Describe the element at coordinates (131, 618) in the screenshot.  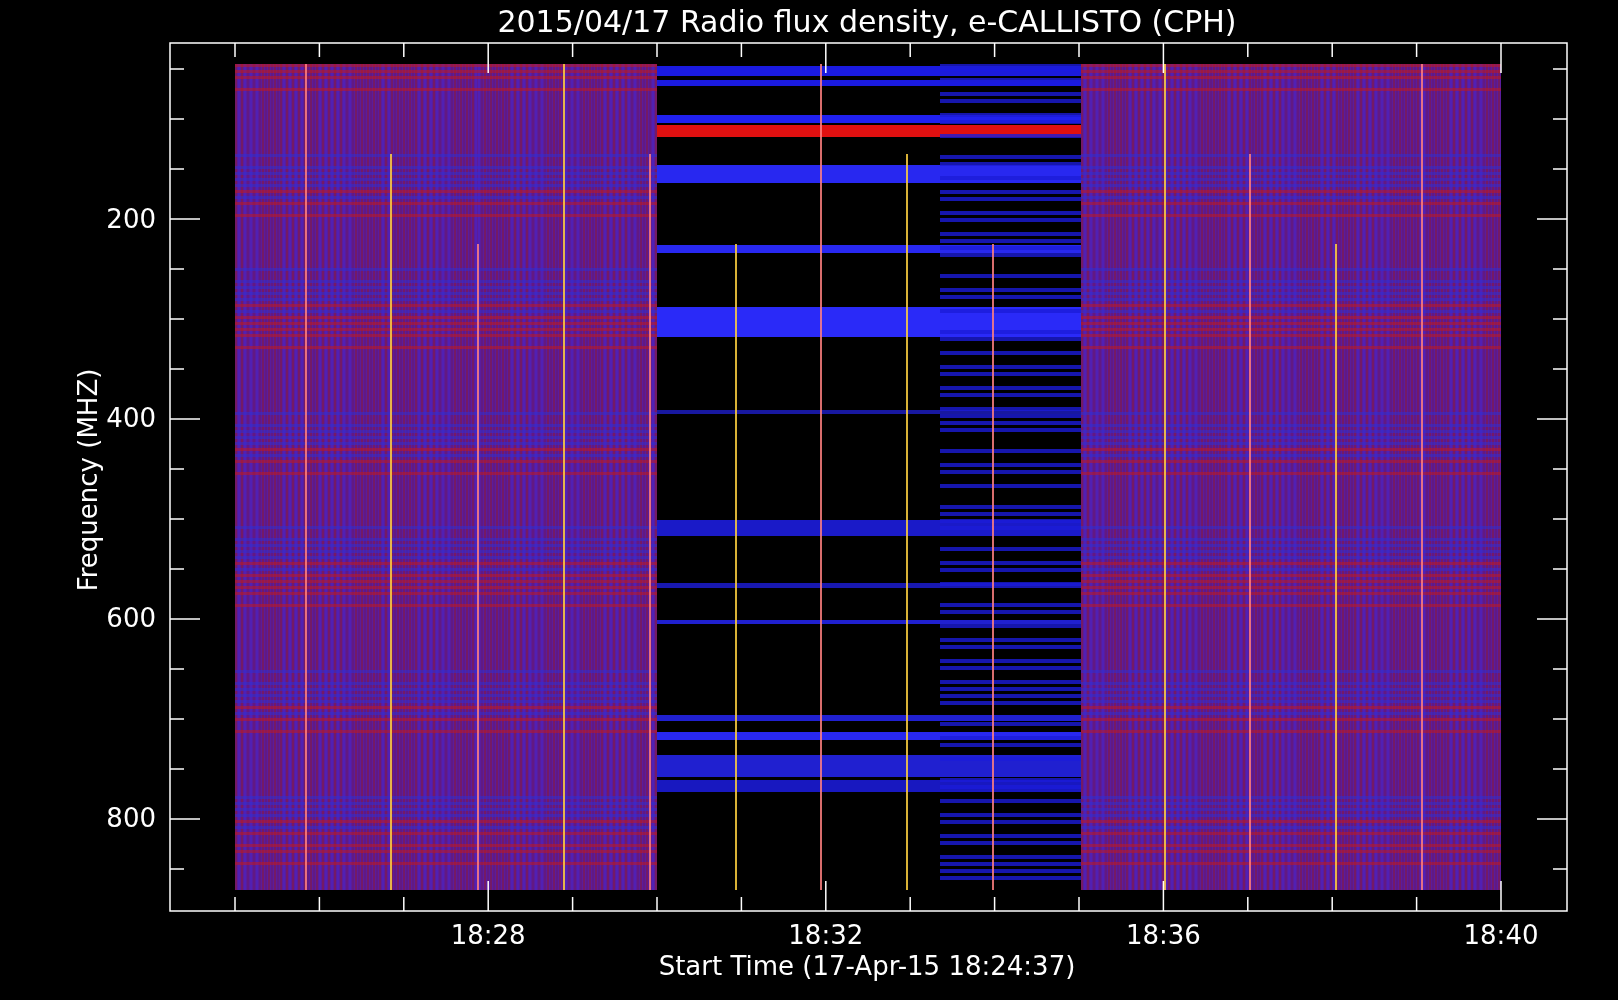
I see `y-tick-label: 600` at that location.